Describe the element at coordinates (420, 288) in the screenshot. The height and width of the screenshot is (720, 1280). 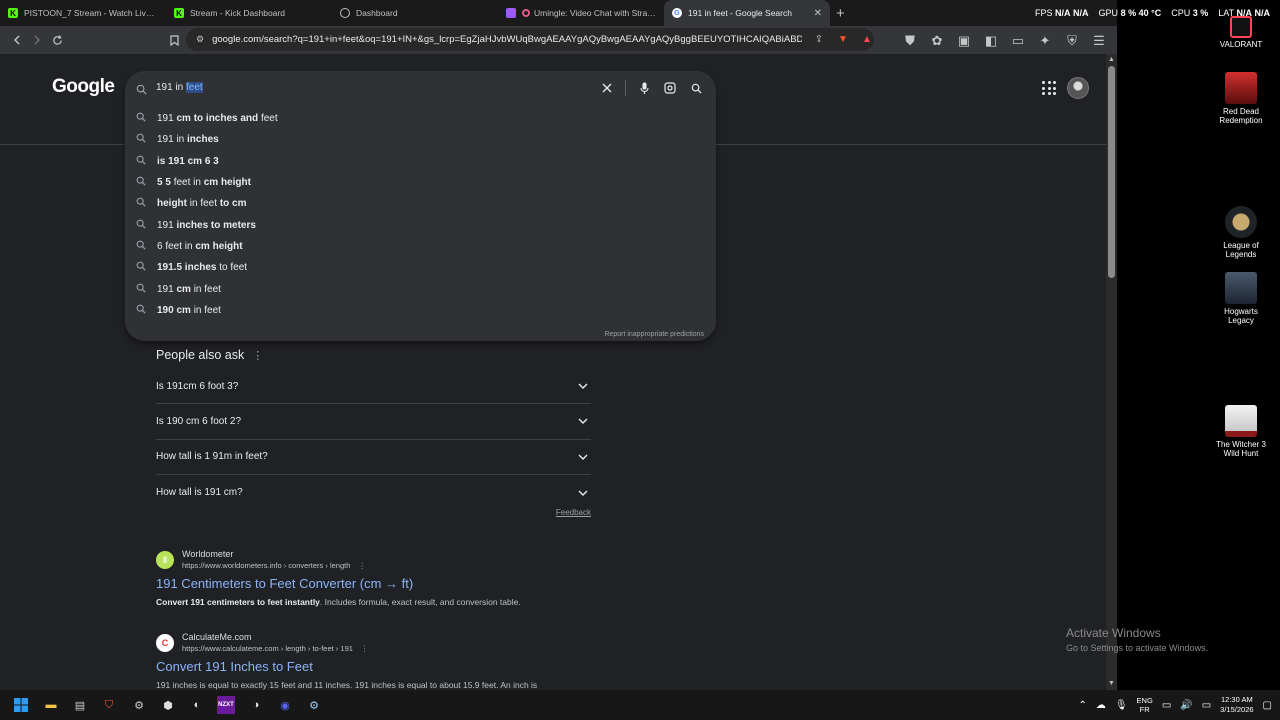
I see `suggestion-item: 191 cm in feet` at that location.